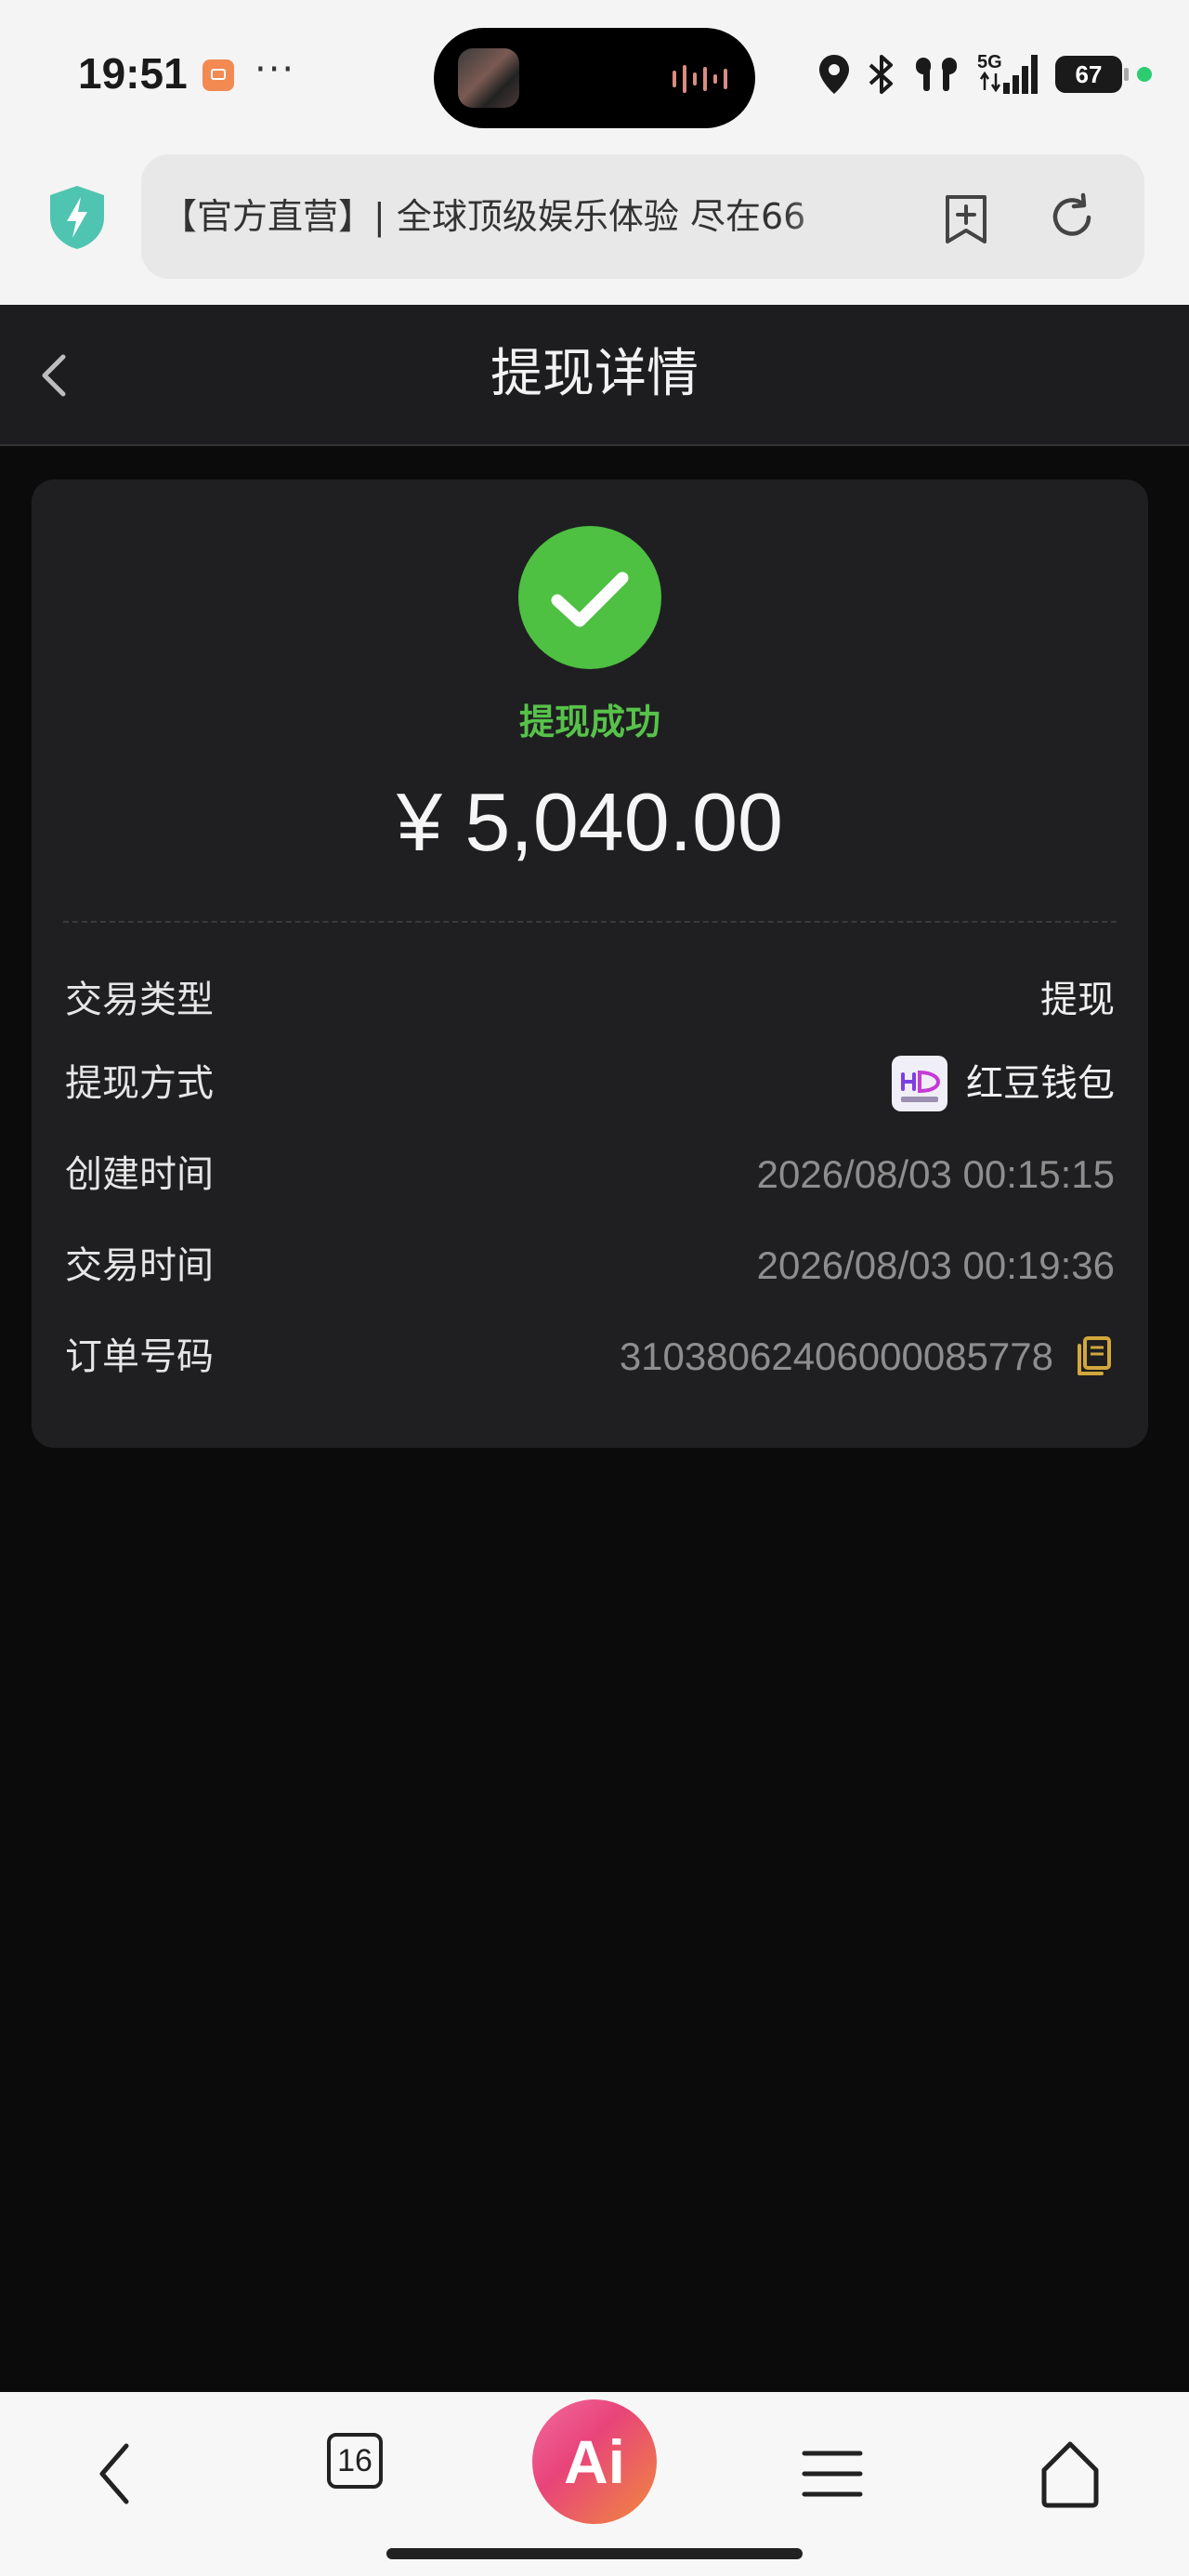  I want to click on transaction-time-value: 2026/08/03 00:19:36, so click(935, 1265).